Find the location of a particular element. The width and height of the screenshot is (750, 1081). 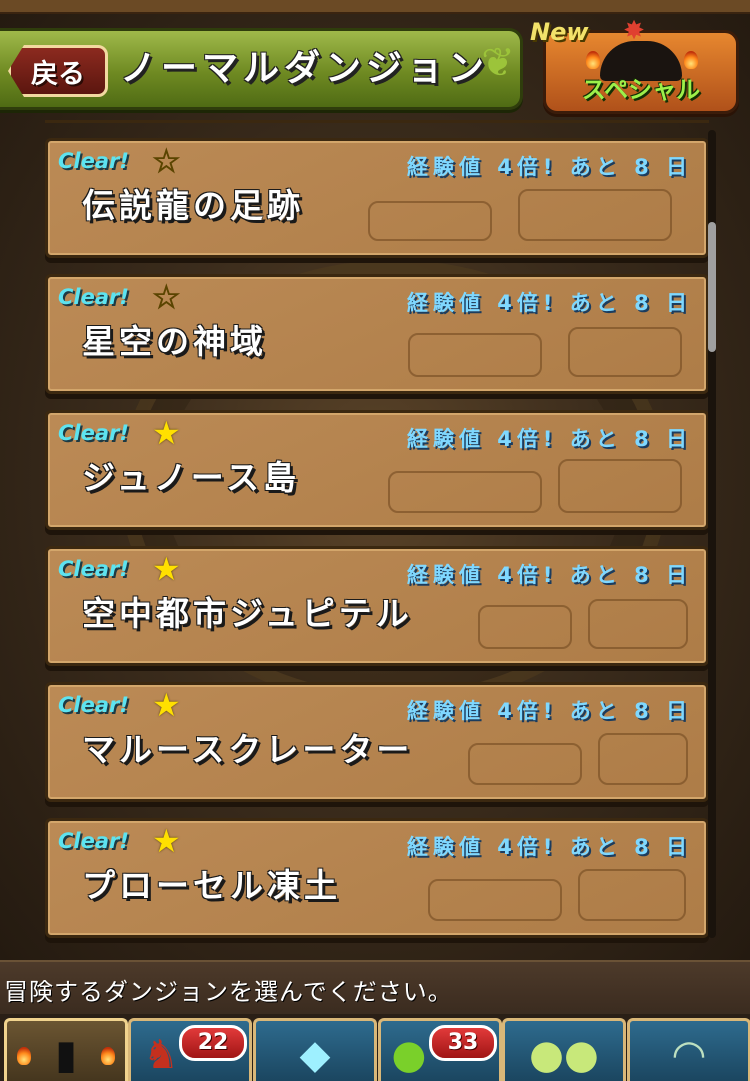

dungeon-row: Clear! ★ マルースクレーター 経験値 4倍! あと 8 日 is located at coordinates (377, 742).